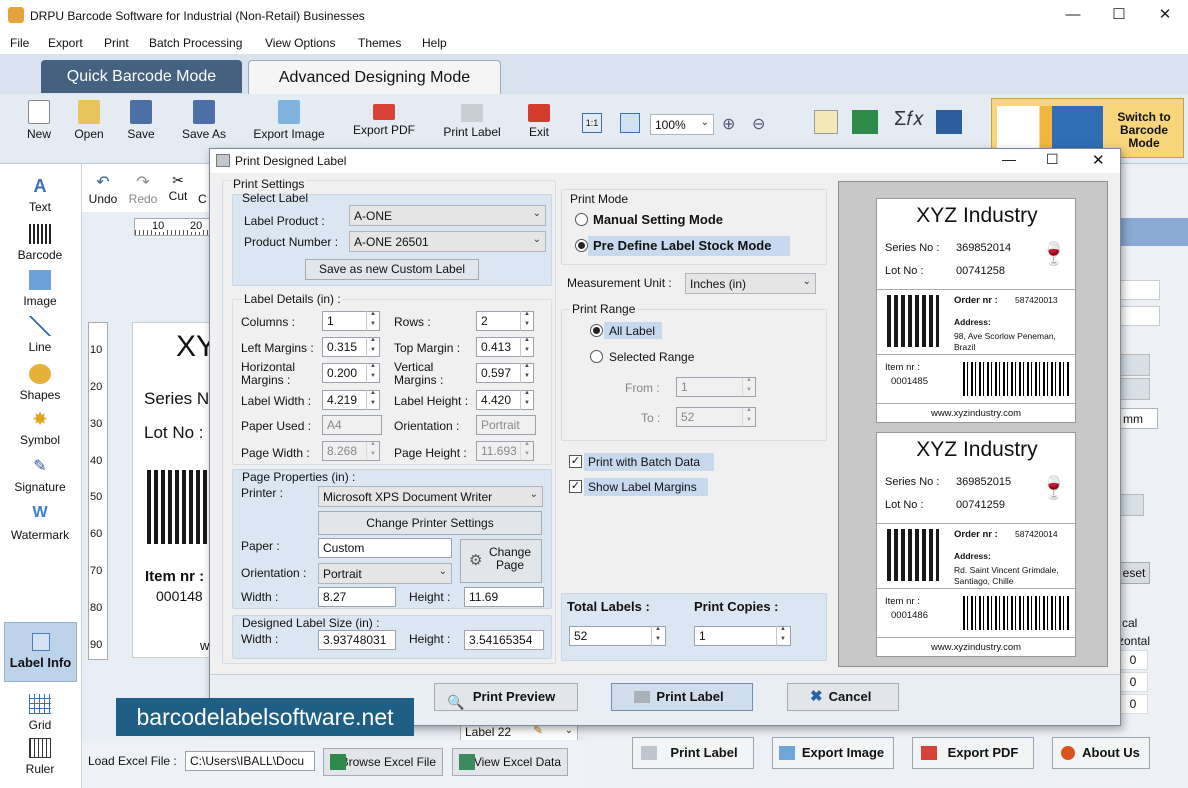 The height and width of the screenshot is (788, 1188). I want to click on canvas-item-value: 000148, so click(179, 596).